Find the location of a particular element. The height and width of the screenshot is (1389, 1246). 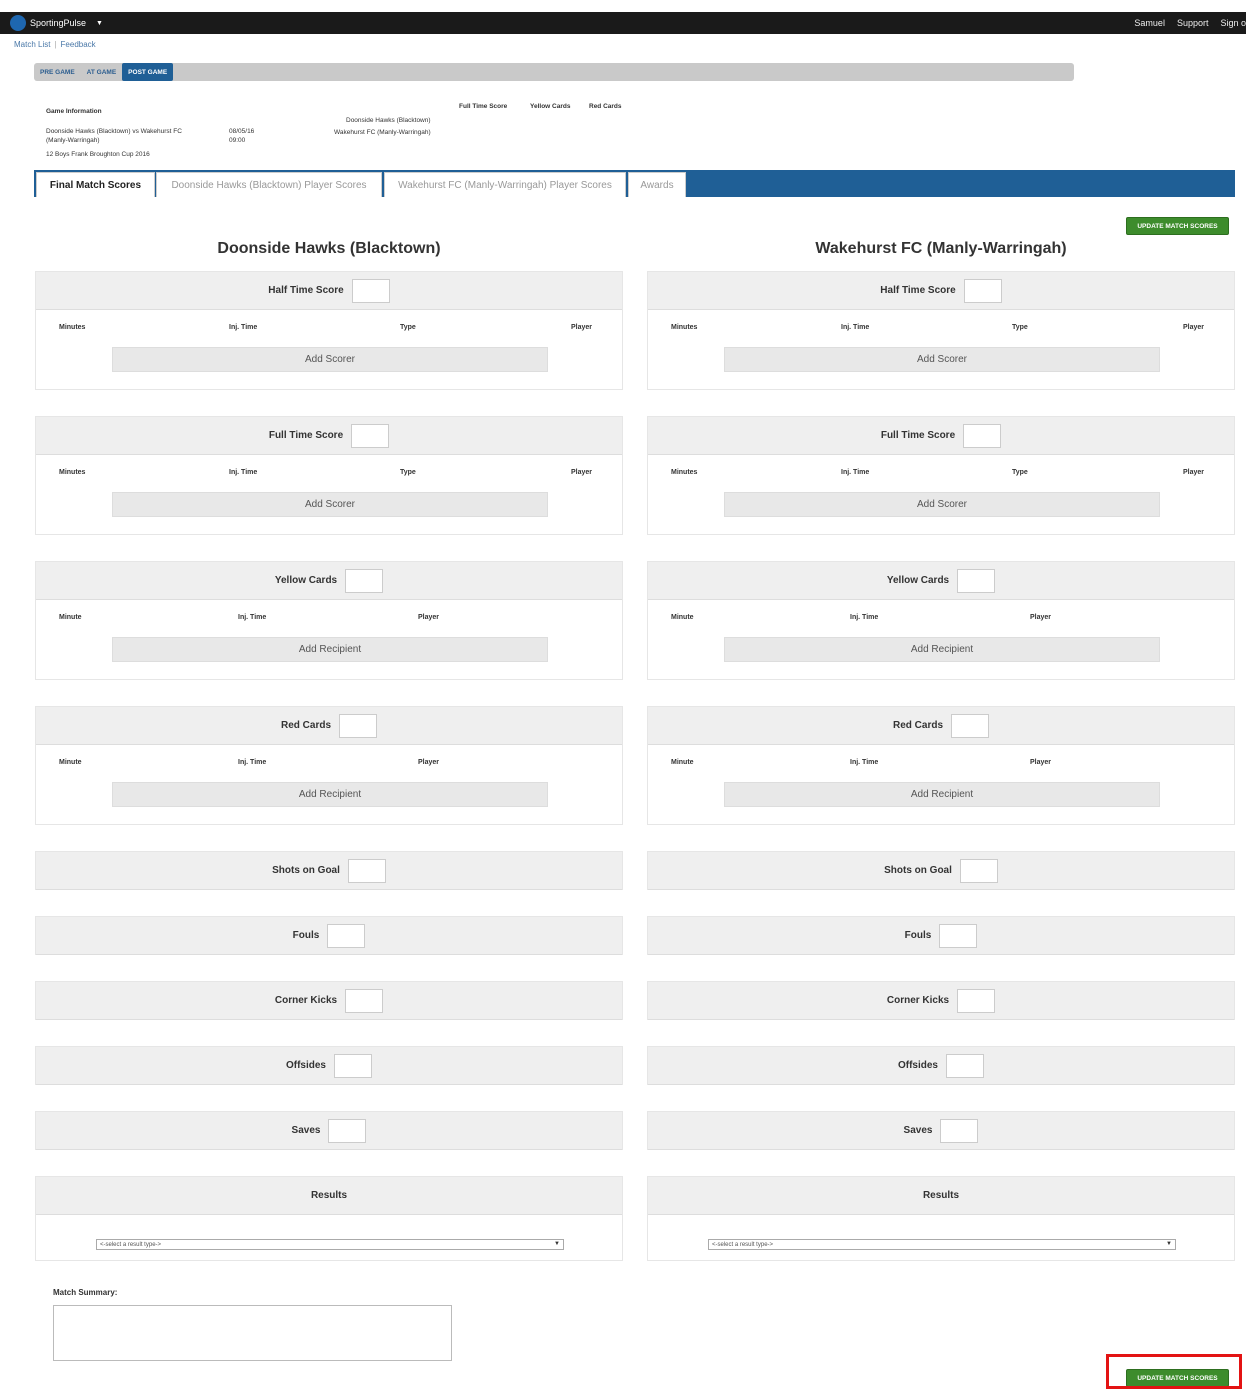

game-competition: 12 Boys Frank Broughton Cup 2016 is located at coordinates (98, 154).